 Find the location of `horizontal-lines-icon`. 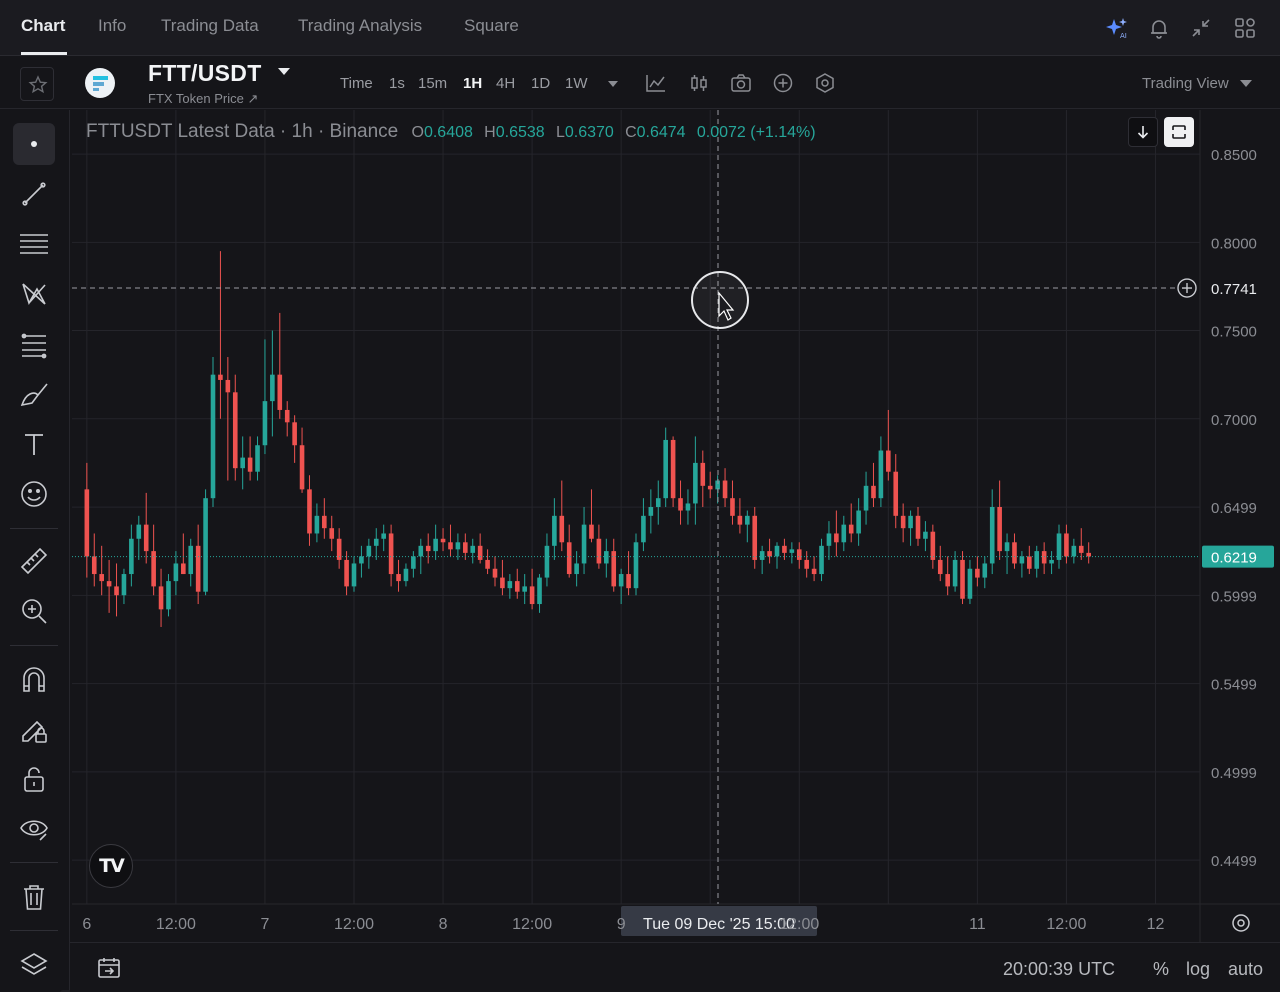

horizontal-lines-icon is located at coordinates (34, 244).